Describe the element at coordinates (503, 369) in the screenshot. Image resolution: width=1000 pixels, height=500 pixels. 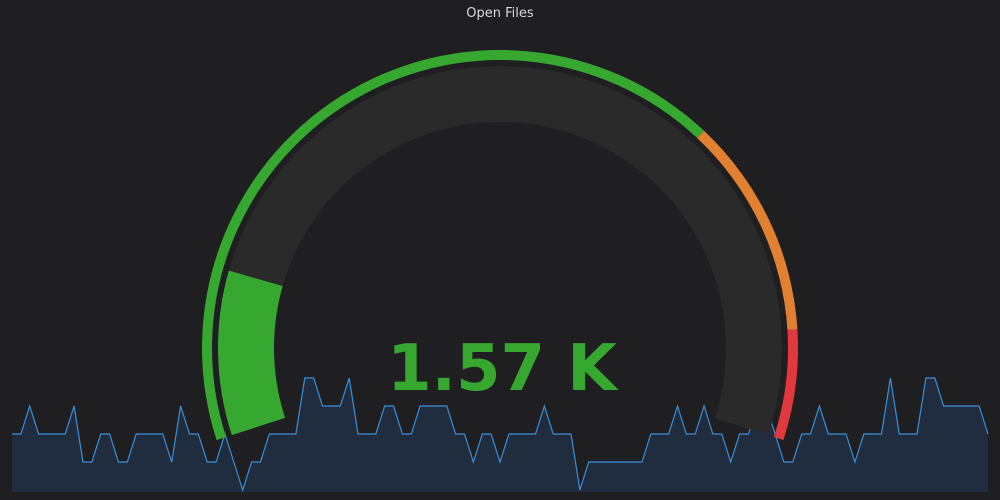
I see `gauge-value: 1.57 K` at that location.